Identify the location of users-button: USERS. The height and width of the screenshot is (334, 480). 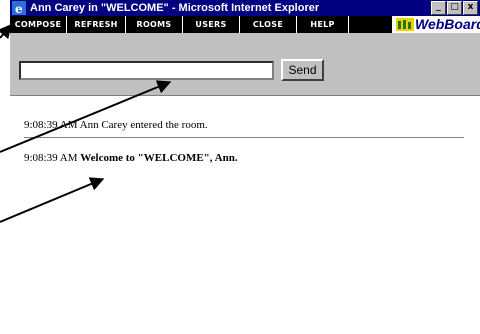
(211, 24).